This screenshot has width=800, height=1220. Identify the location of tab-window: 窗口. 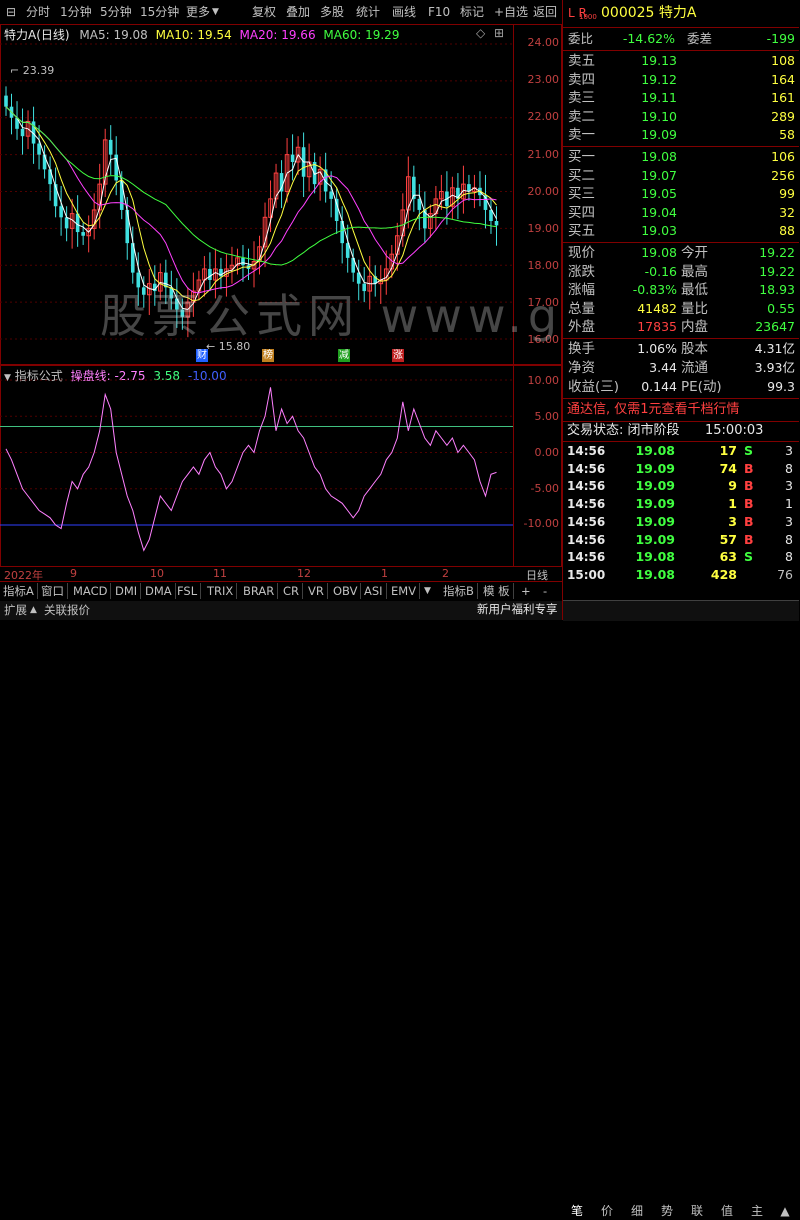
(53, 591).